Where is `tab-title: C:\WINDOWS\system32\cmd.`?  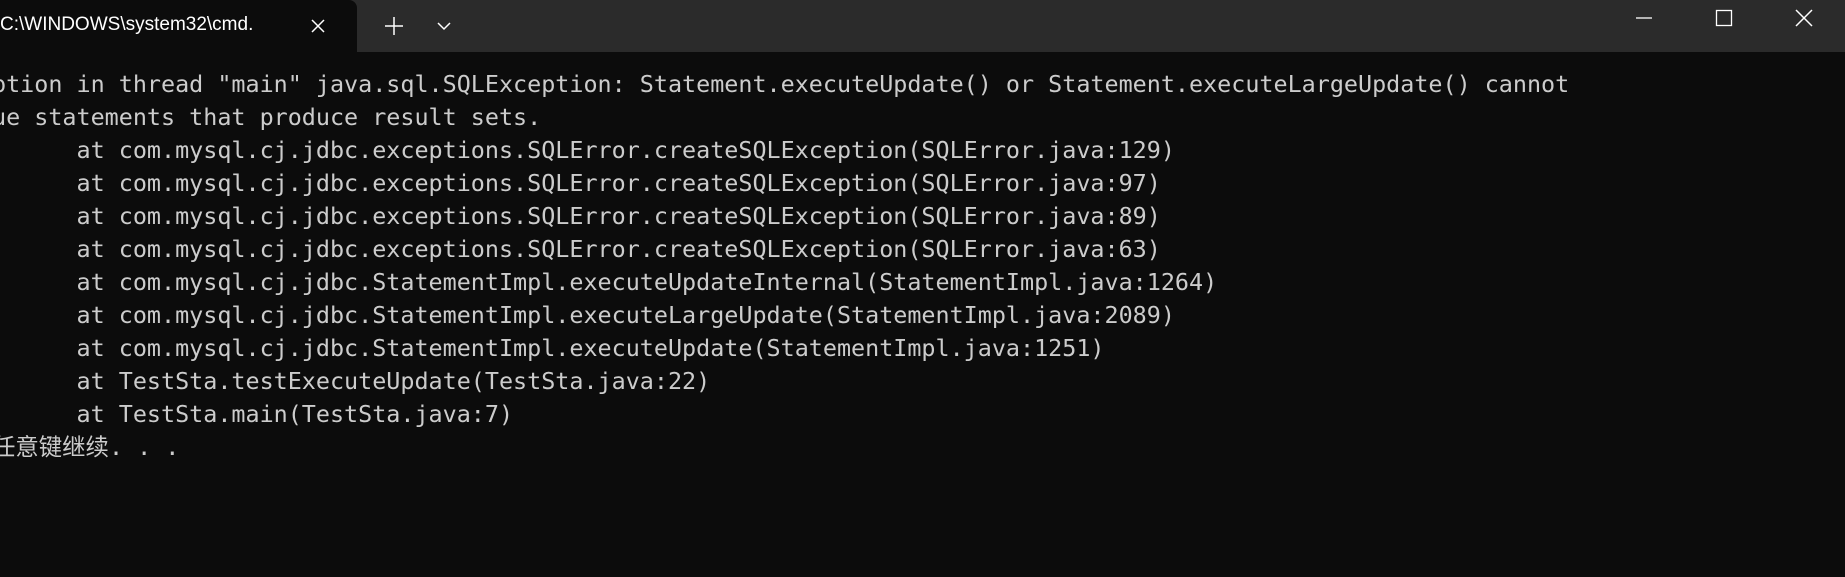 tab-title: C:\WINDOWS\system32\cmd. is located at coordinates (127, 24).